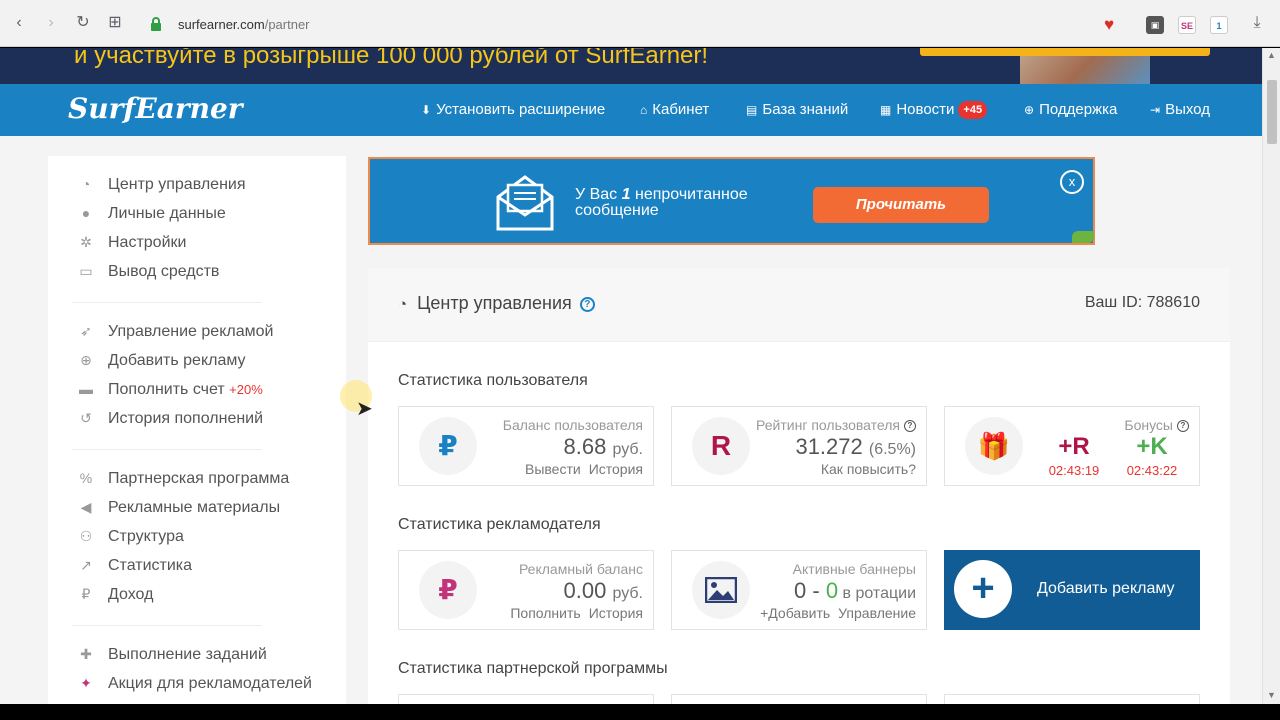  I want to click on rating-label-text: Рейтинг пользователя, so click(828, 425).